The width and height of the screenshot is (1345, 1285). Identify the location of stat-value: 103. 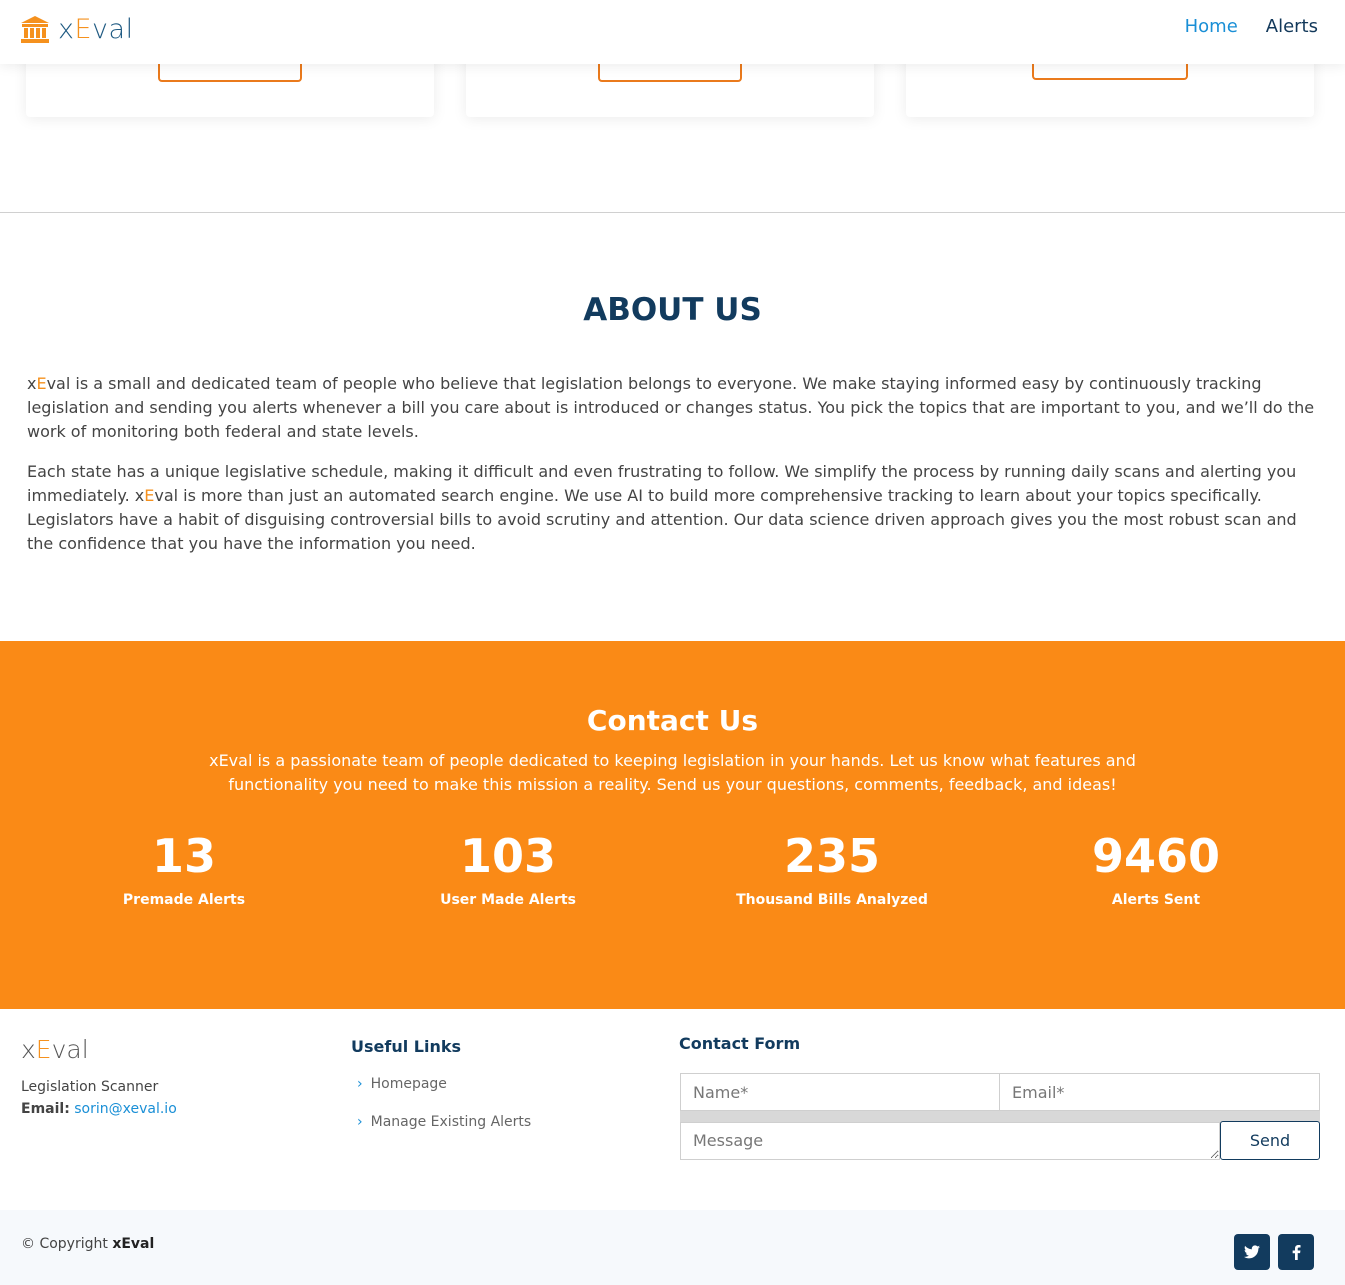
(508, 856).